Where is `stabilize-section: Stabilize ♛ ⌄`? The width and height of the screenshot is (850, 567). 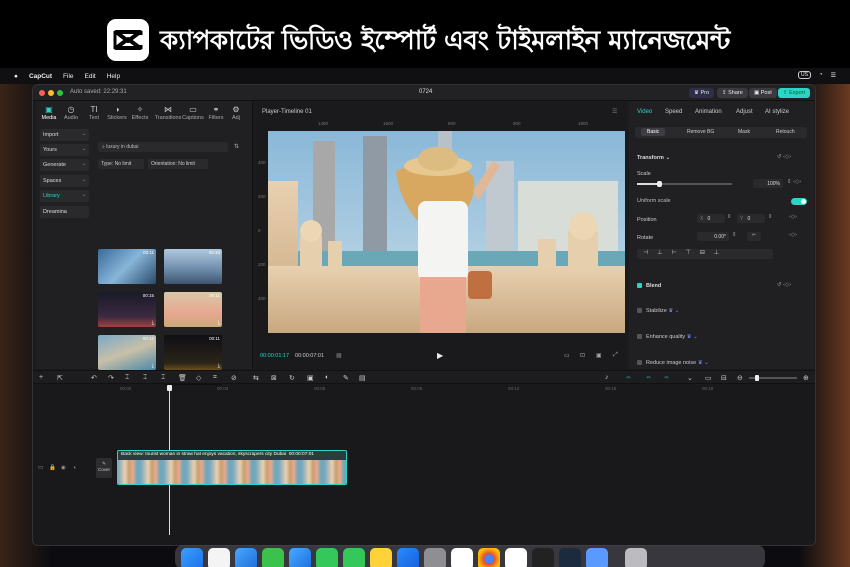 stabilize-section: Stabilize ♛ ⌄ is located at coordinates (658, 311).